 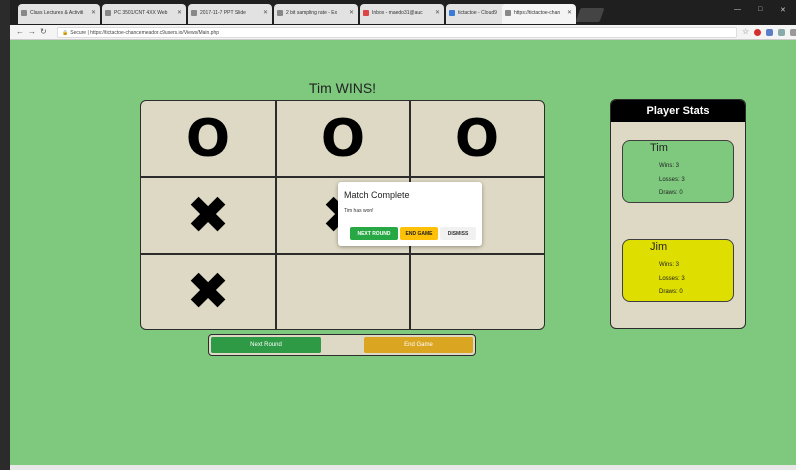 What do you see at coordinates (366, 13) in the screenshot?
I see `gmail-icon` at bounding box center [366, 13].